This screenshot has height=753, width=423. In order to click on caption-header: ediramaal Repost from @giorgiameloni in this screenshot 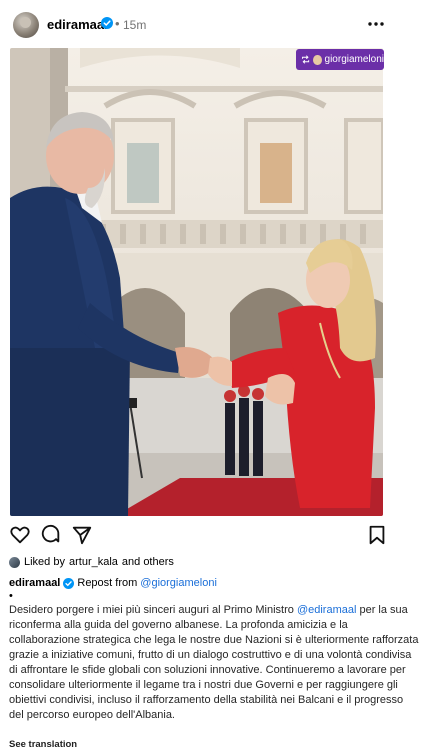, I will do `click(113, 583)`.